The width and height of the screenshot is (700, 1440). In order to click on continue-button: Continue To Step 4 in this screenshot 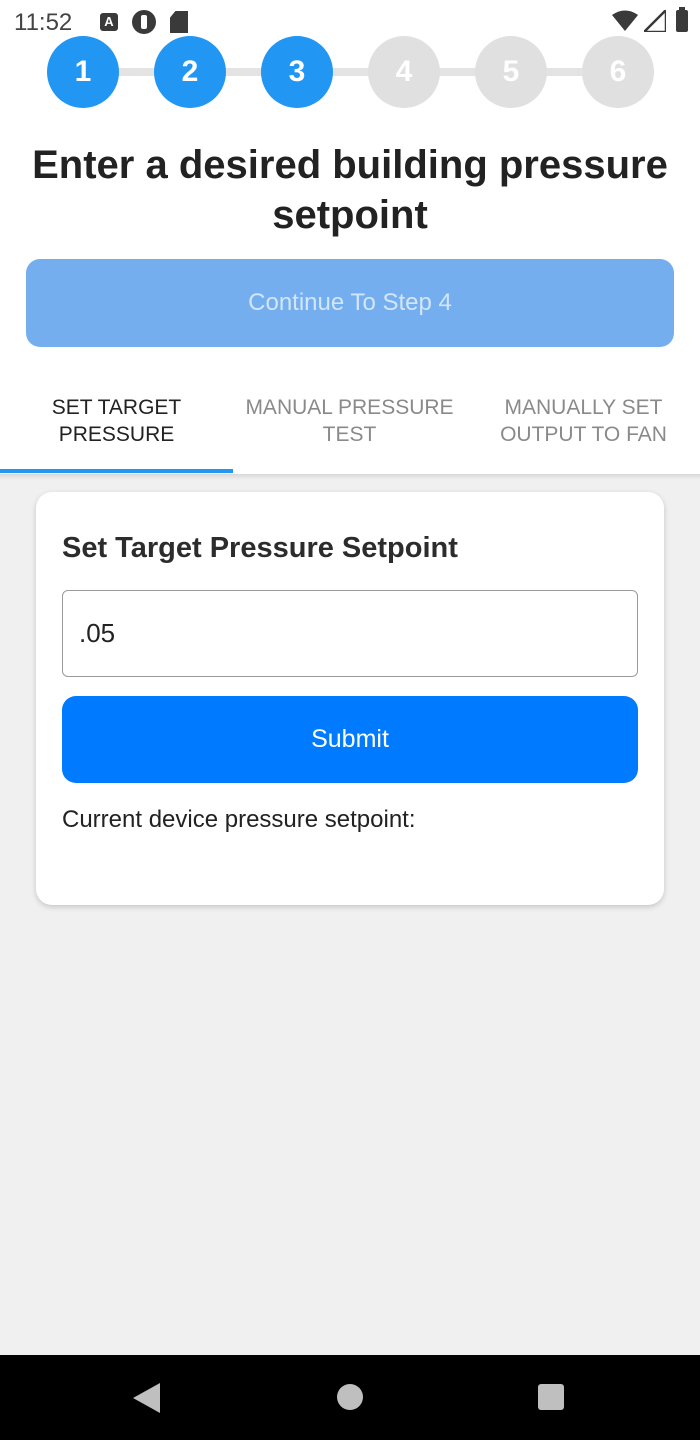, I will do `click(350, 303)`.